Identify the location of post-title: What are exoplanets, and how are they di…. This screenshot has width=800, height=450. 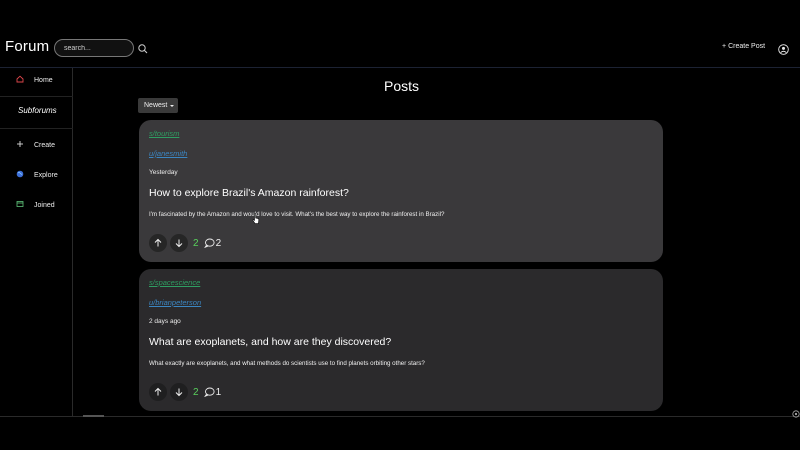
(270, 342).